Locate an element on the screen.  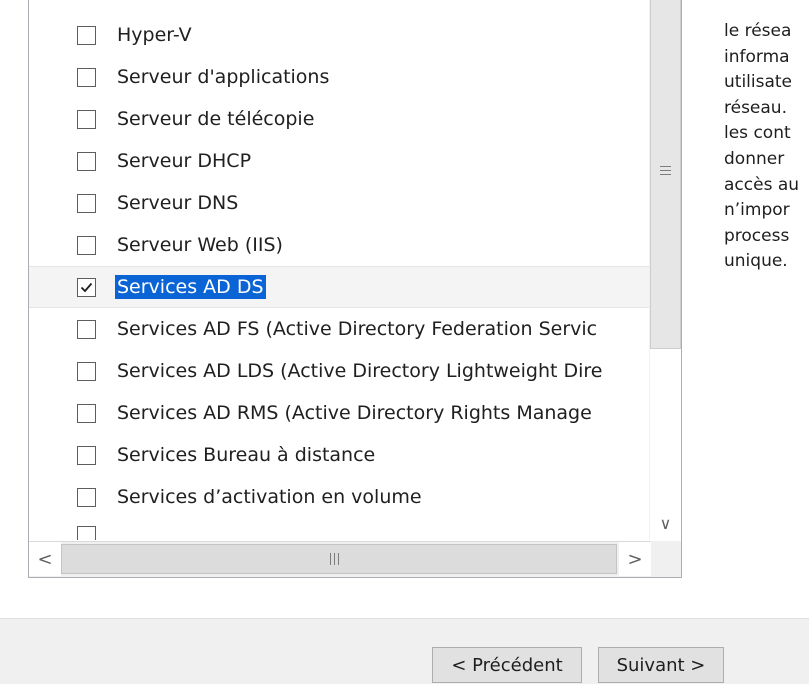
role-item-remote-desktop: Services Bureau à distance is located at coordinates (339, 455).